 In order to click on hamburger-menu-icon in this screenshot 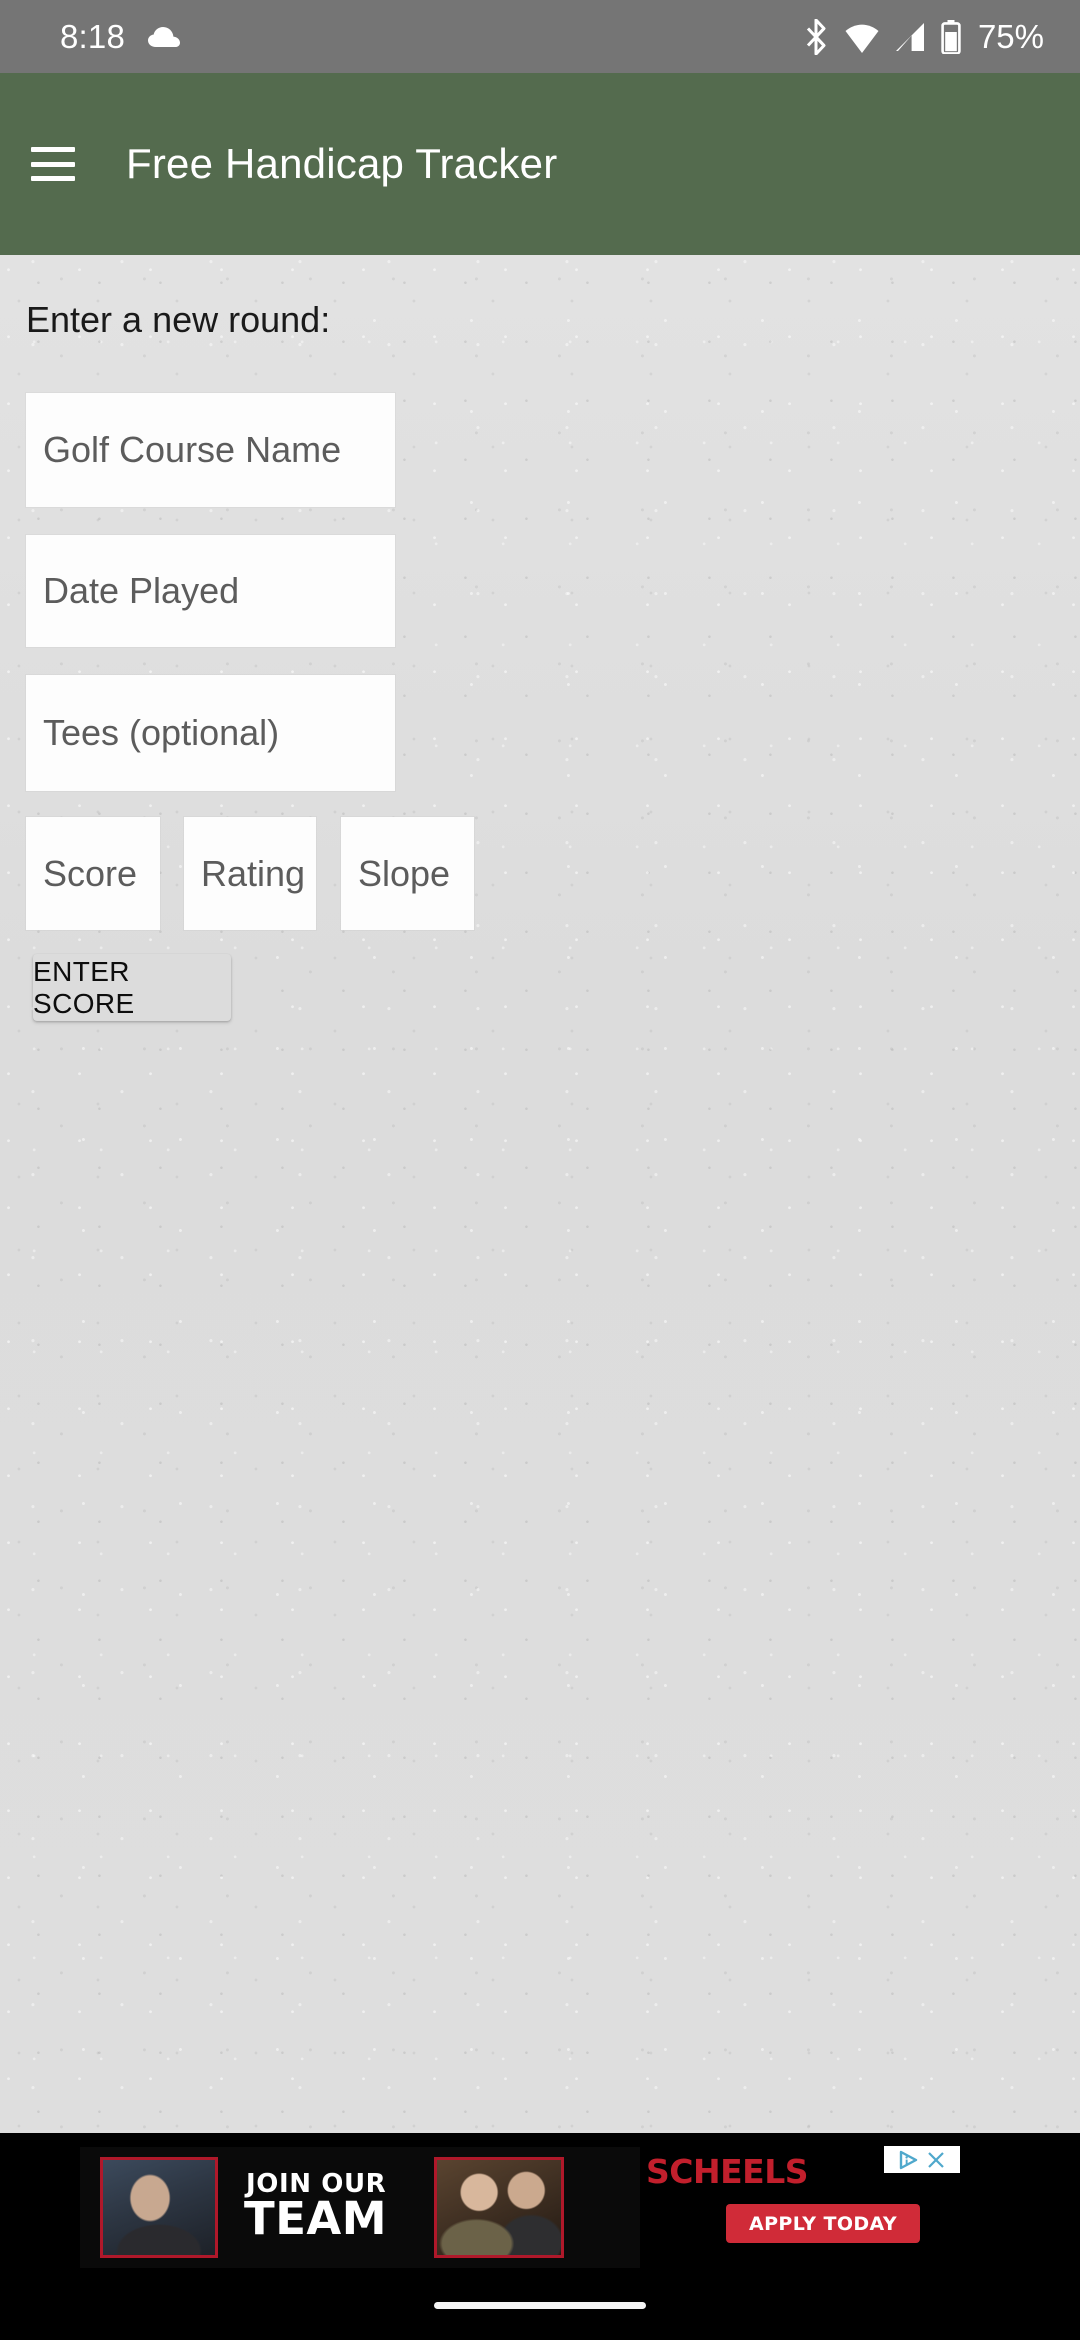, I will do `click(53, 164)`.